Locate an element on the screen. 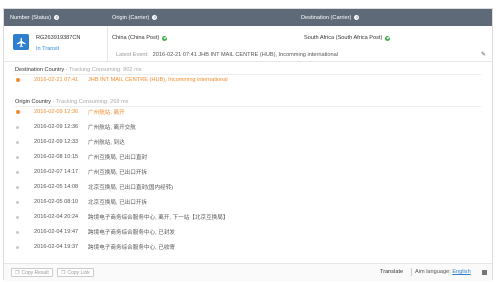  event-row: 2016-02-04 19:37 跨境电子商务综合服务中心, 已收寄 is located at coordinates (95, 247).